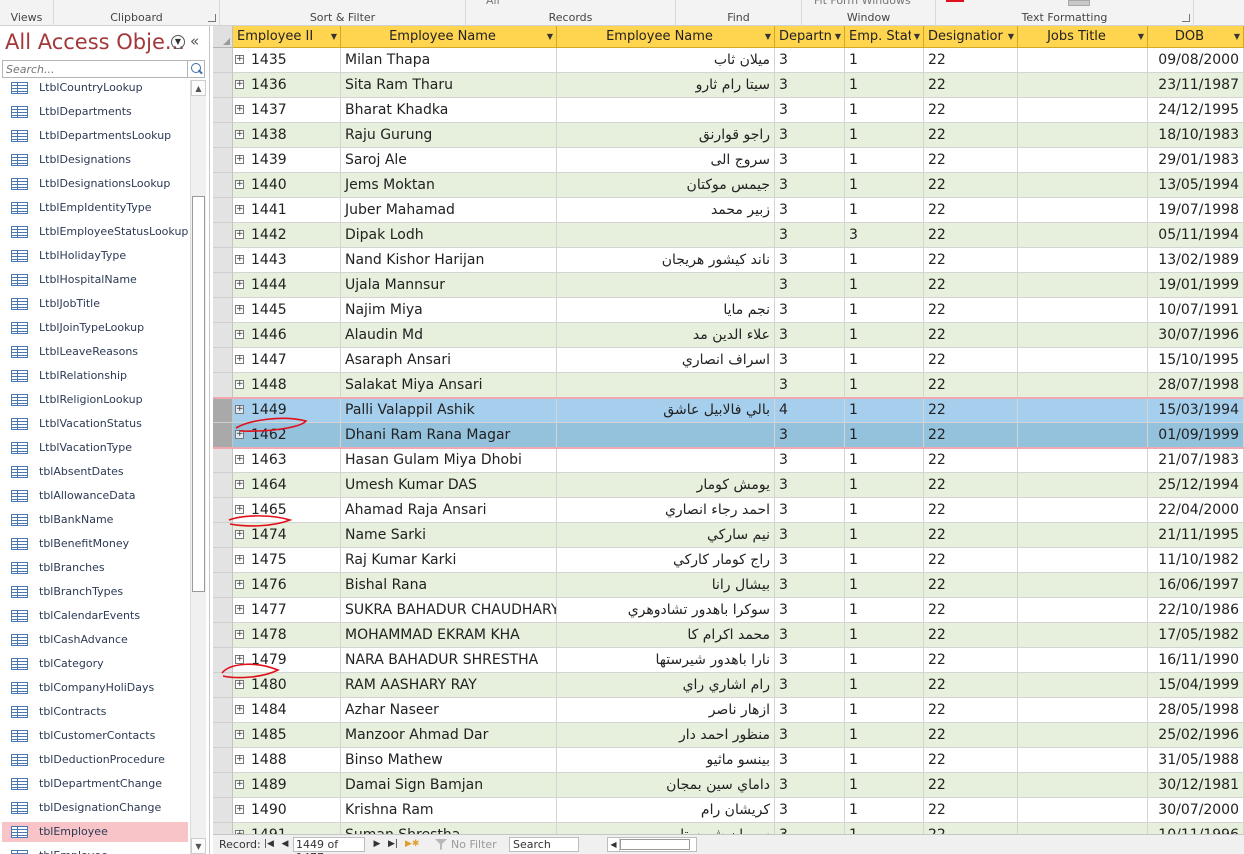 Image resolution: width=1244 pixels, height=854 pixels. I want to click on employee-id-cell: +1445, so click(287, 310).